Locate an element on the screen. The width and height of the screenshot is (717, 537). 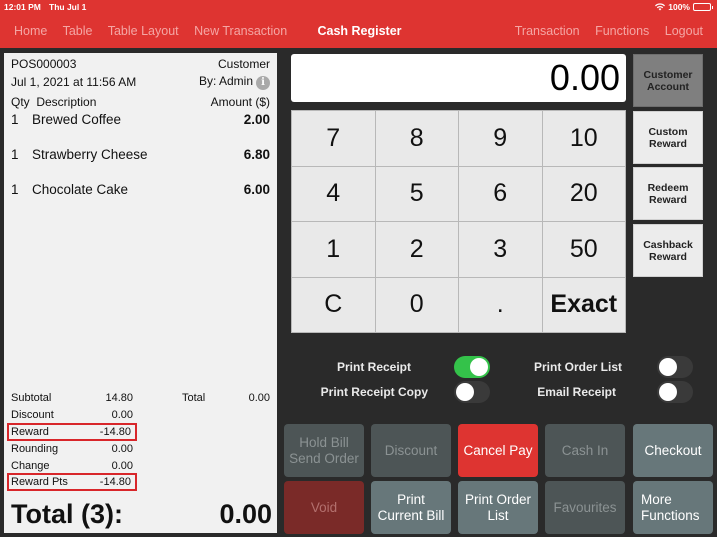
nav-table-layout: Table Layout is located at coordinates (143, 31).